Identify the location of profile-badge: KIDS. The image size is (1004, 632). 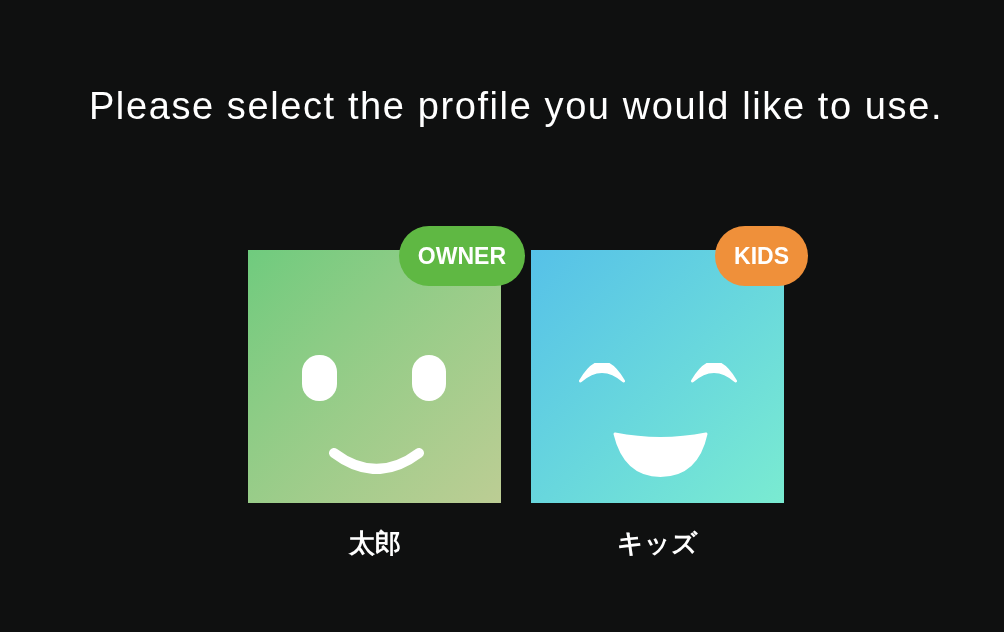
(761, 256).